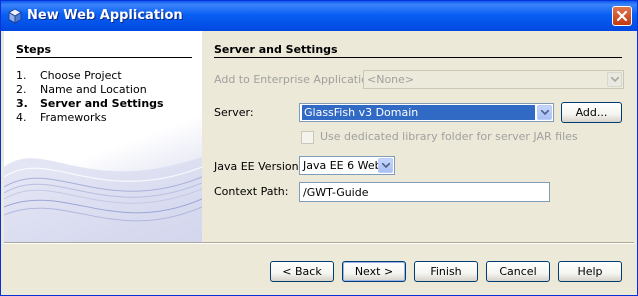  What do you see at coordinates (296, 79) in the screenshot?
I see `enterprise-app-label: Add to Enterprise Application:` at bounding box center [296, 79].